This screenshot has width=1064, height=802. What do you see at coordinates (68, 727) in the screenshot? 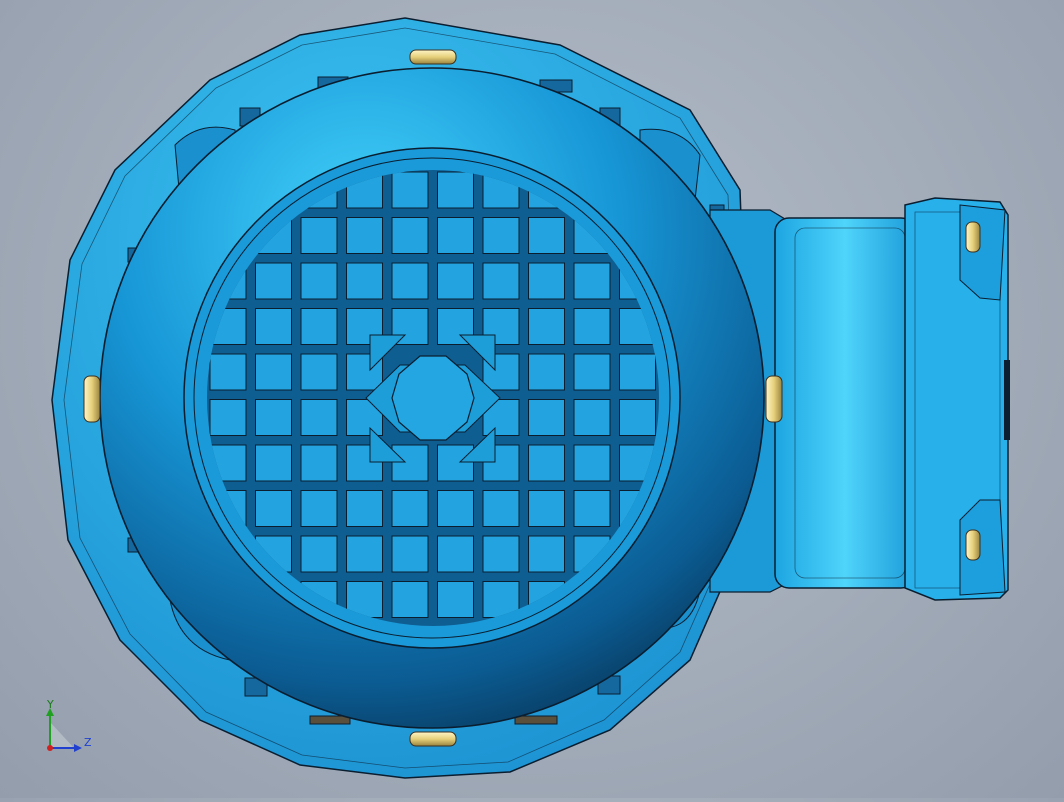
I see `axis-triad: Y Z` at bounding box center [68, 727].